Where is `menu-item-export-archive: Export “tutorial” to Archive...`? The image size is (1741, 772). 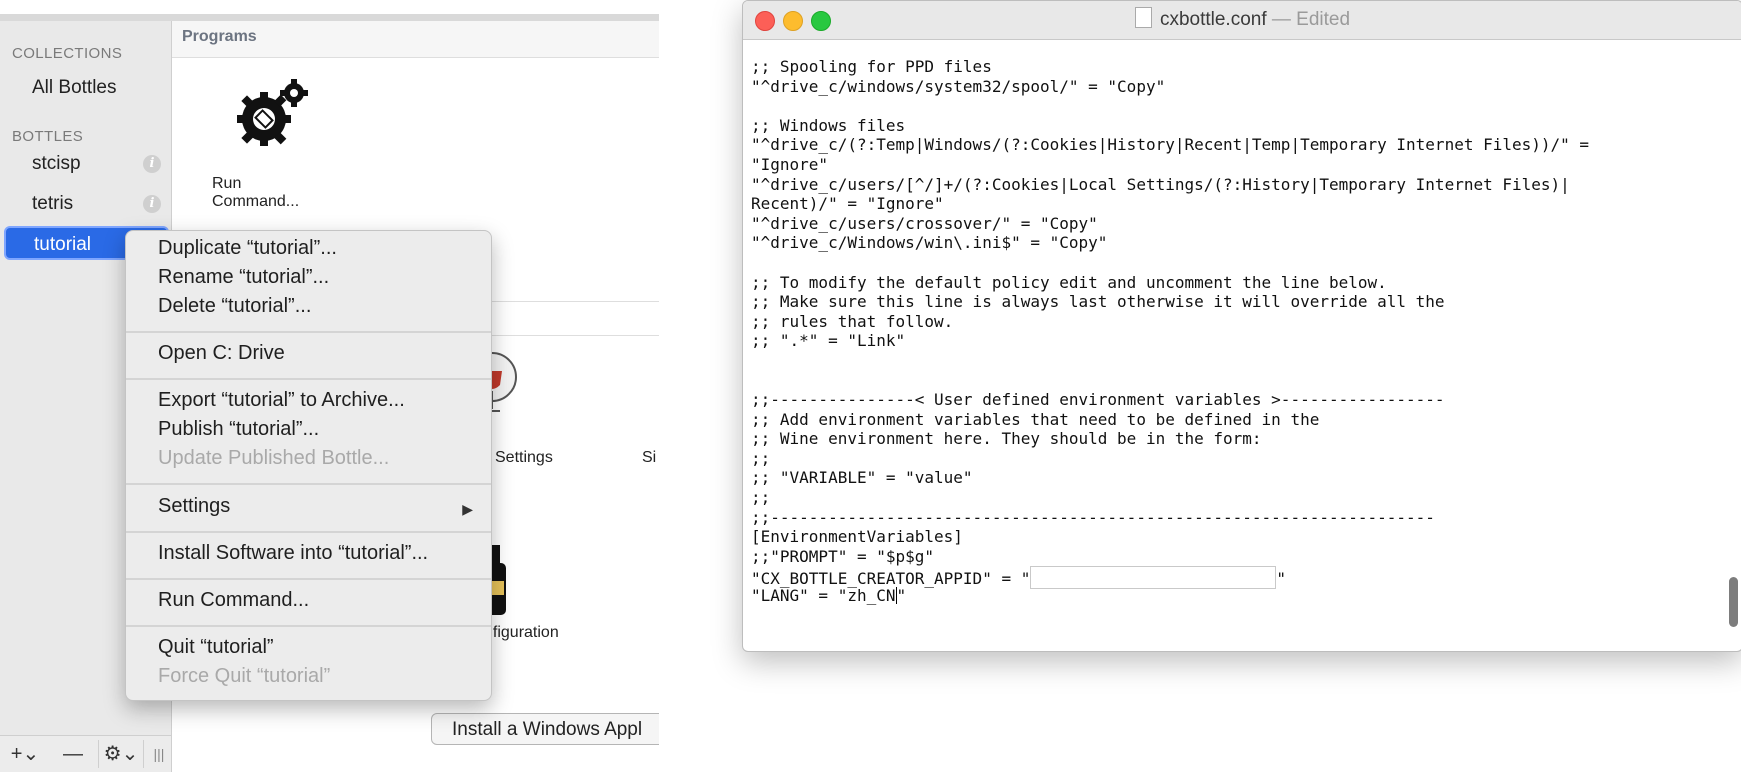
menu-item-export-archive: Export “tutorial” to Archive... is located at coordinates (281, 400).